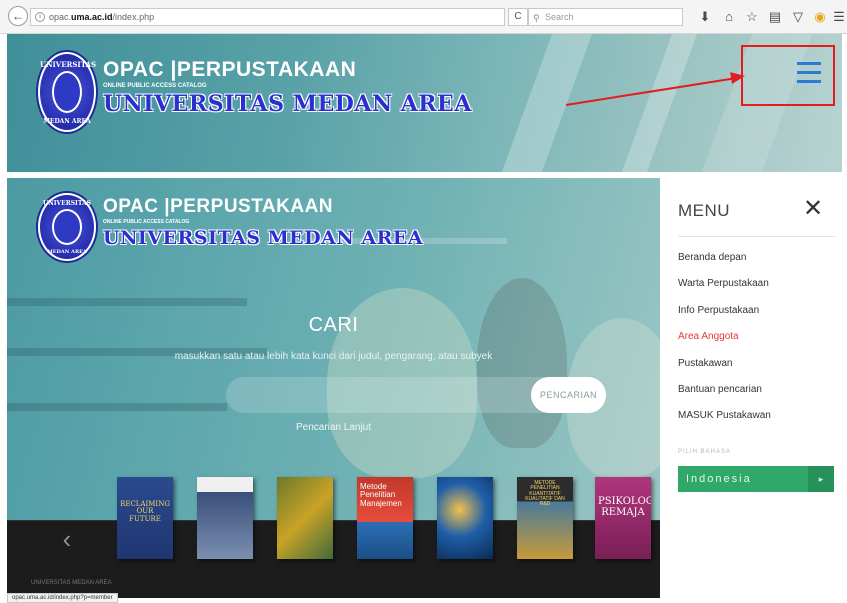  I want to click on reload-button: C, so click(518, 17).